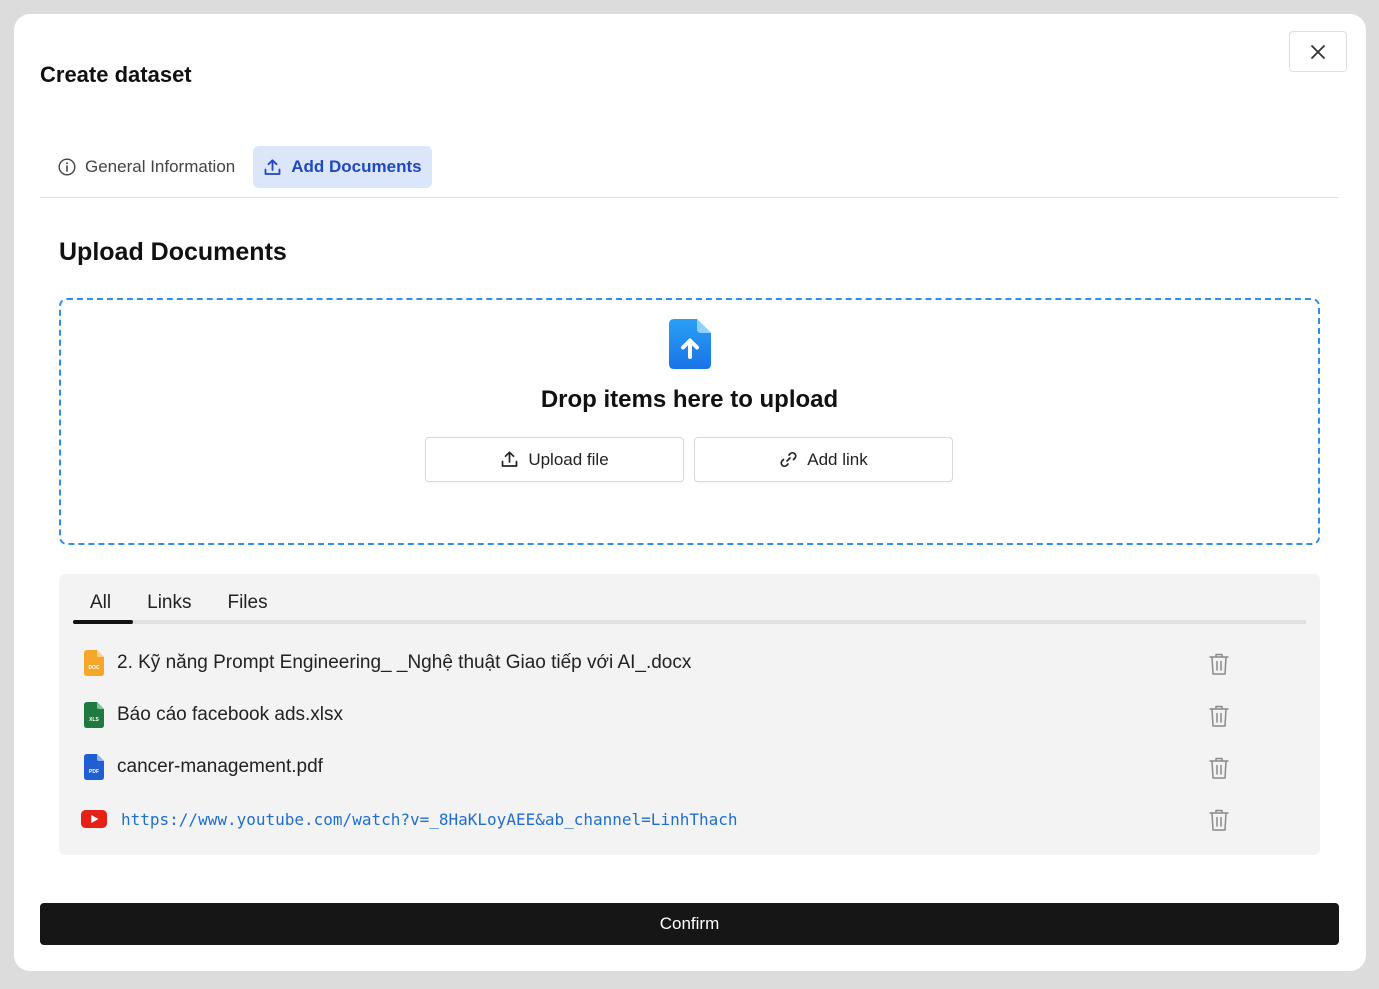  What do you see at coordinates (689, 197) in the screenshot?
I see `tabs-divider` at bounding box center [689, 197].